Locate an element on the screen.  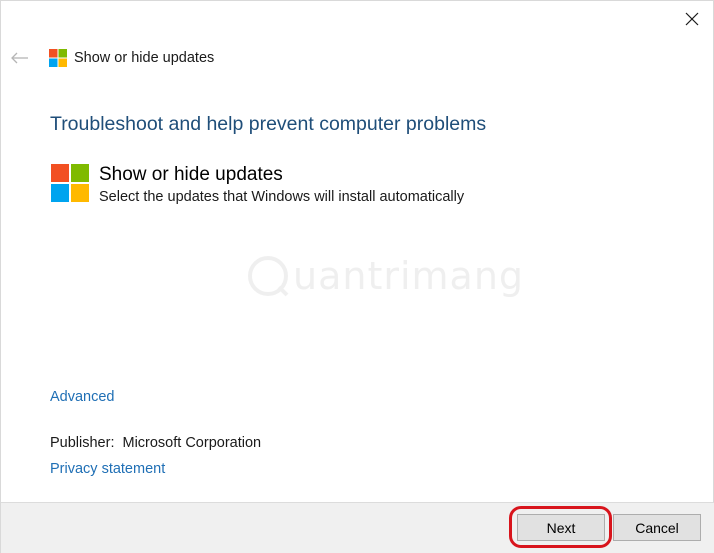
privacy-statement-link: Privacy statement is located at coordinates (107, 469).